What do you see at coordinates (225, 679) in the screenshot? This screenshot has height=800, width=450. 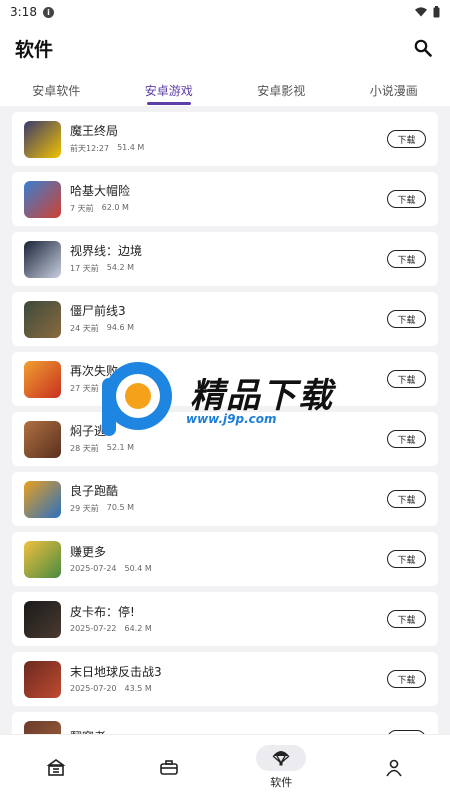 I see `list-item: 末日地球反击战3 2025-07-20 43.5 M 下载` at bounding box center [225, 679].